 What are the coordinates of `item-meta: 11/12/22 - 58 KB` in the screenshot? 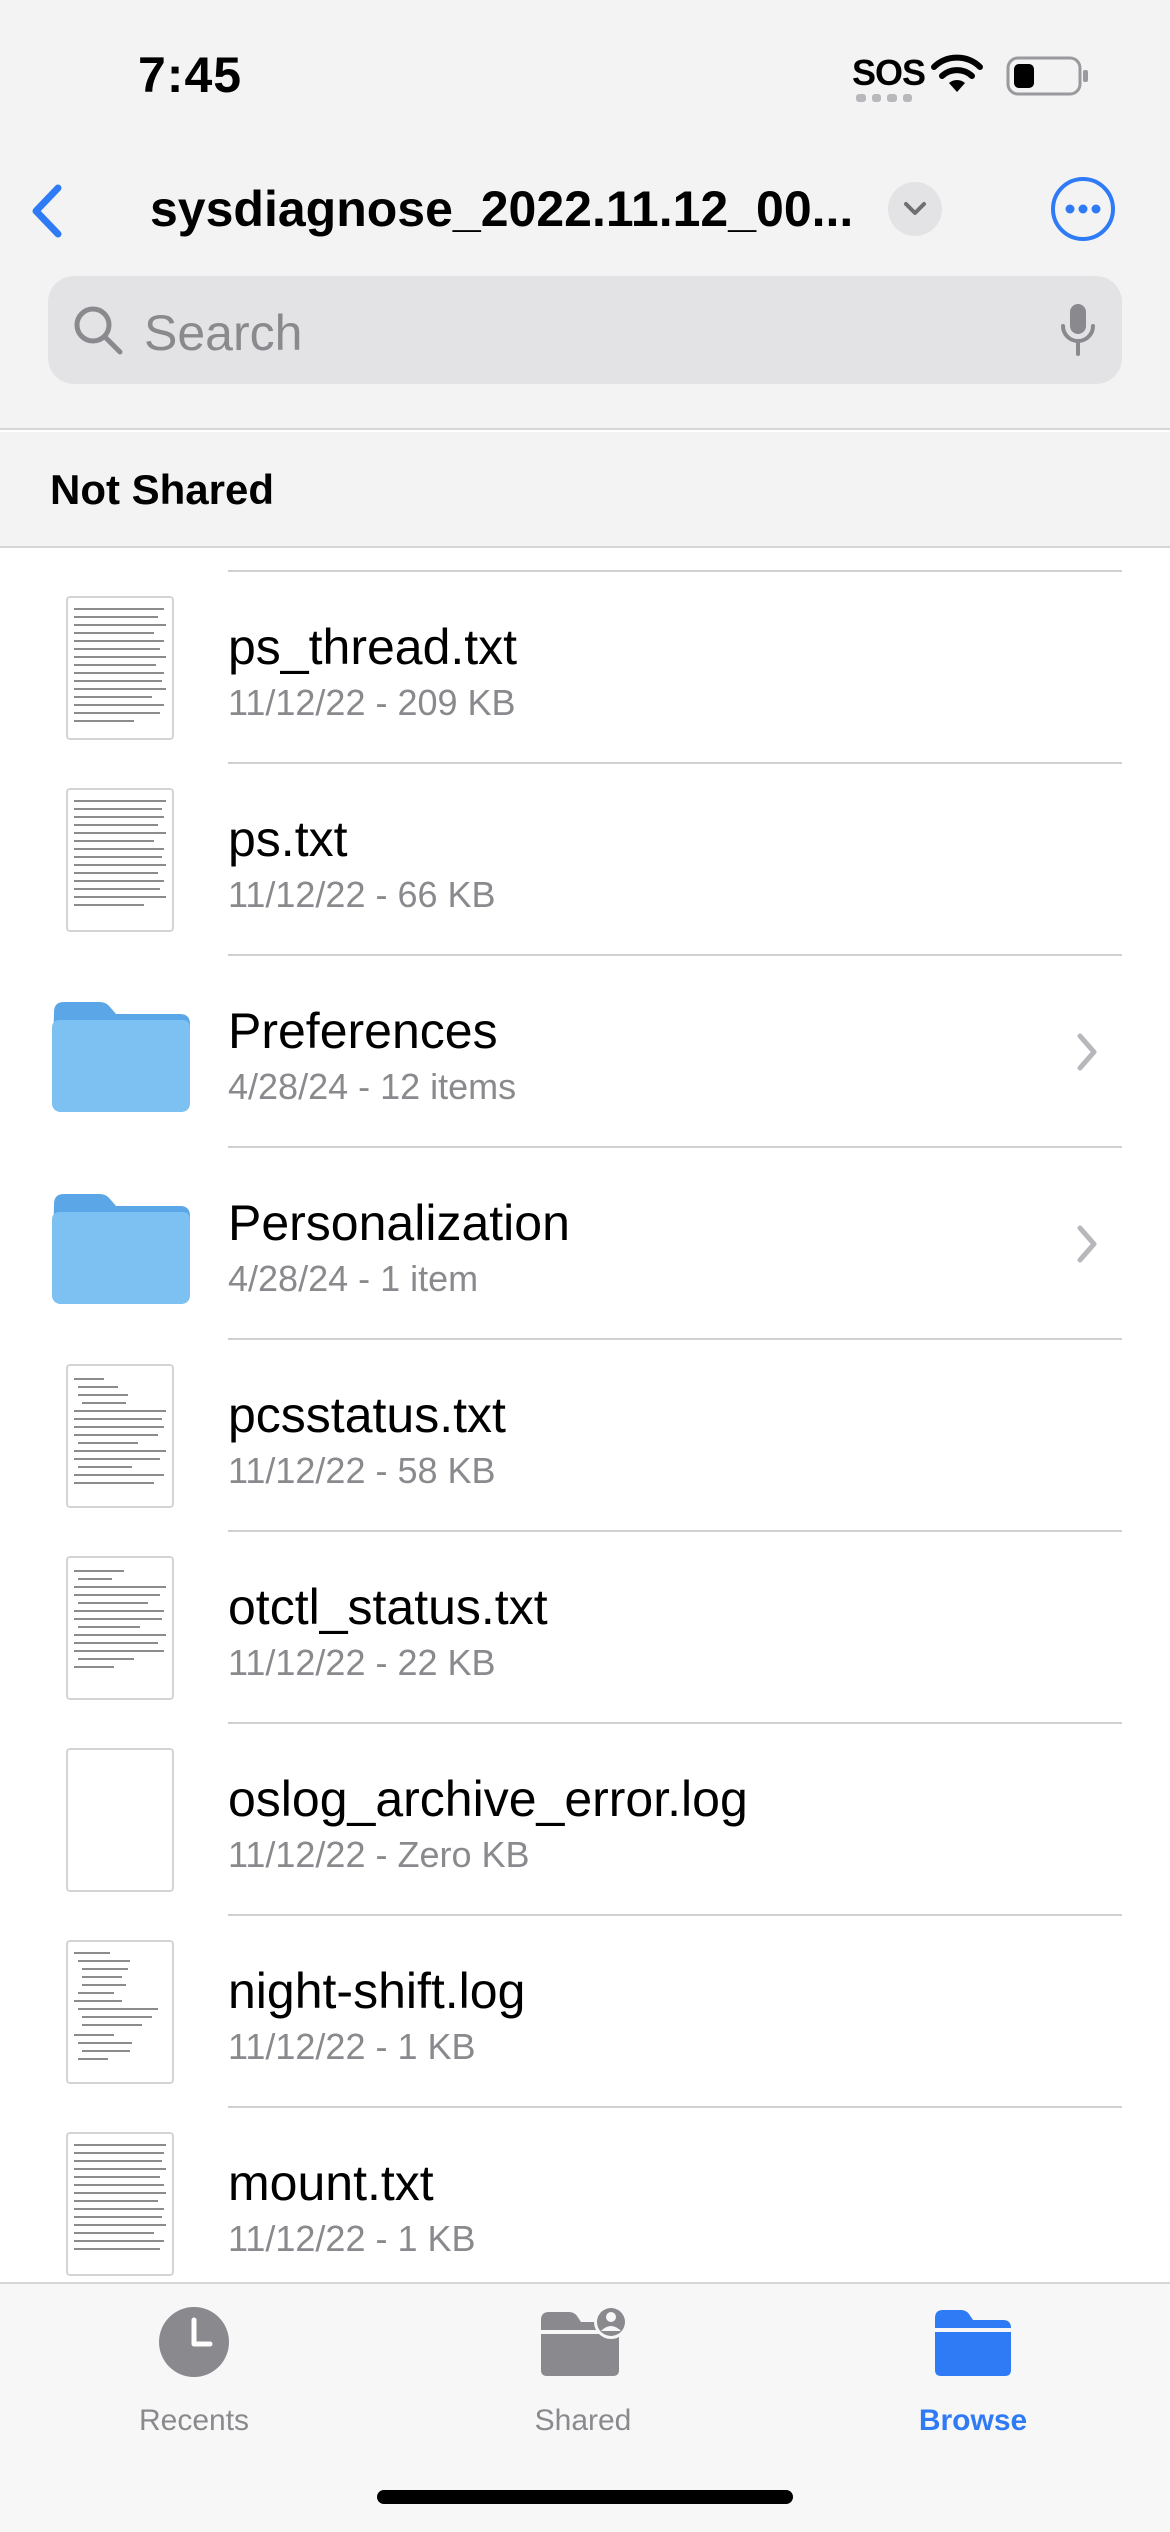 It's located at (362, 1470).